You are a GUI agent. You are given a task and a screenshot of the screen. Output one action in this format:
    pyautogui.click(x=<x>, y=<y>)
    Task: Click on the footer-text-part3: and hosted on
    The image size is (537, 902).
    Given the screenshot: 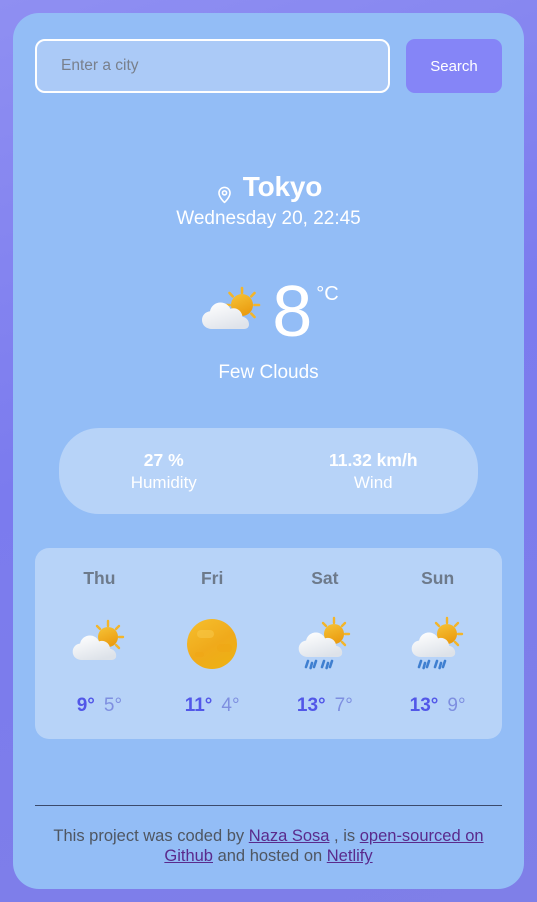 What is the action you would take?
    pyautogui.click(x=270, y=856)
    